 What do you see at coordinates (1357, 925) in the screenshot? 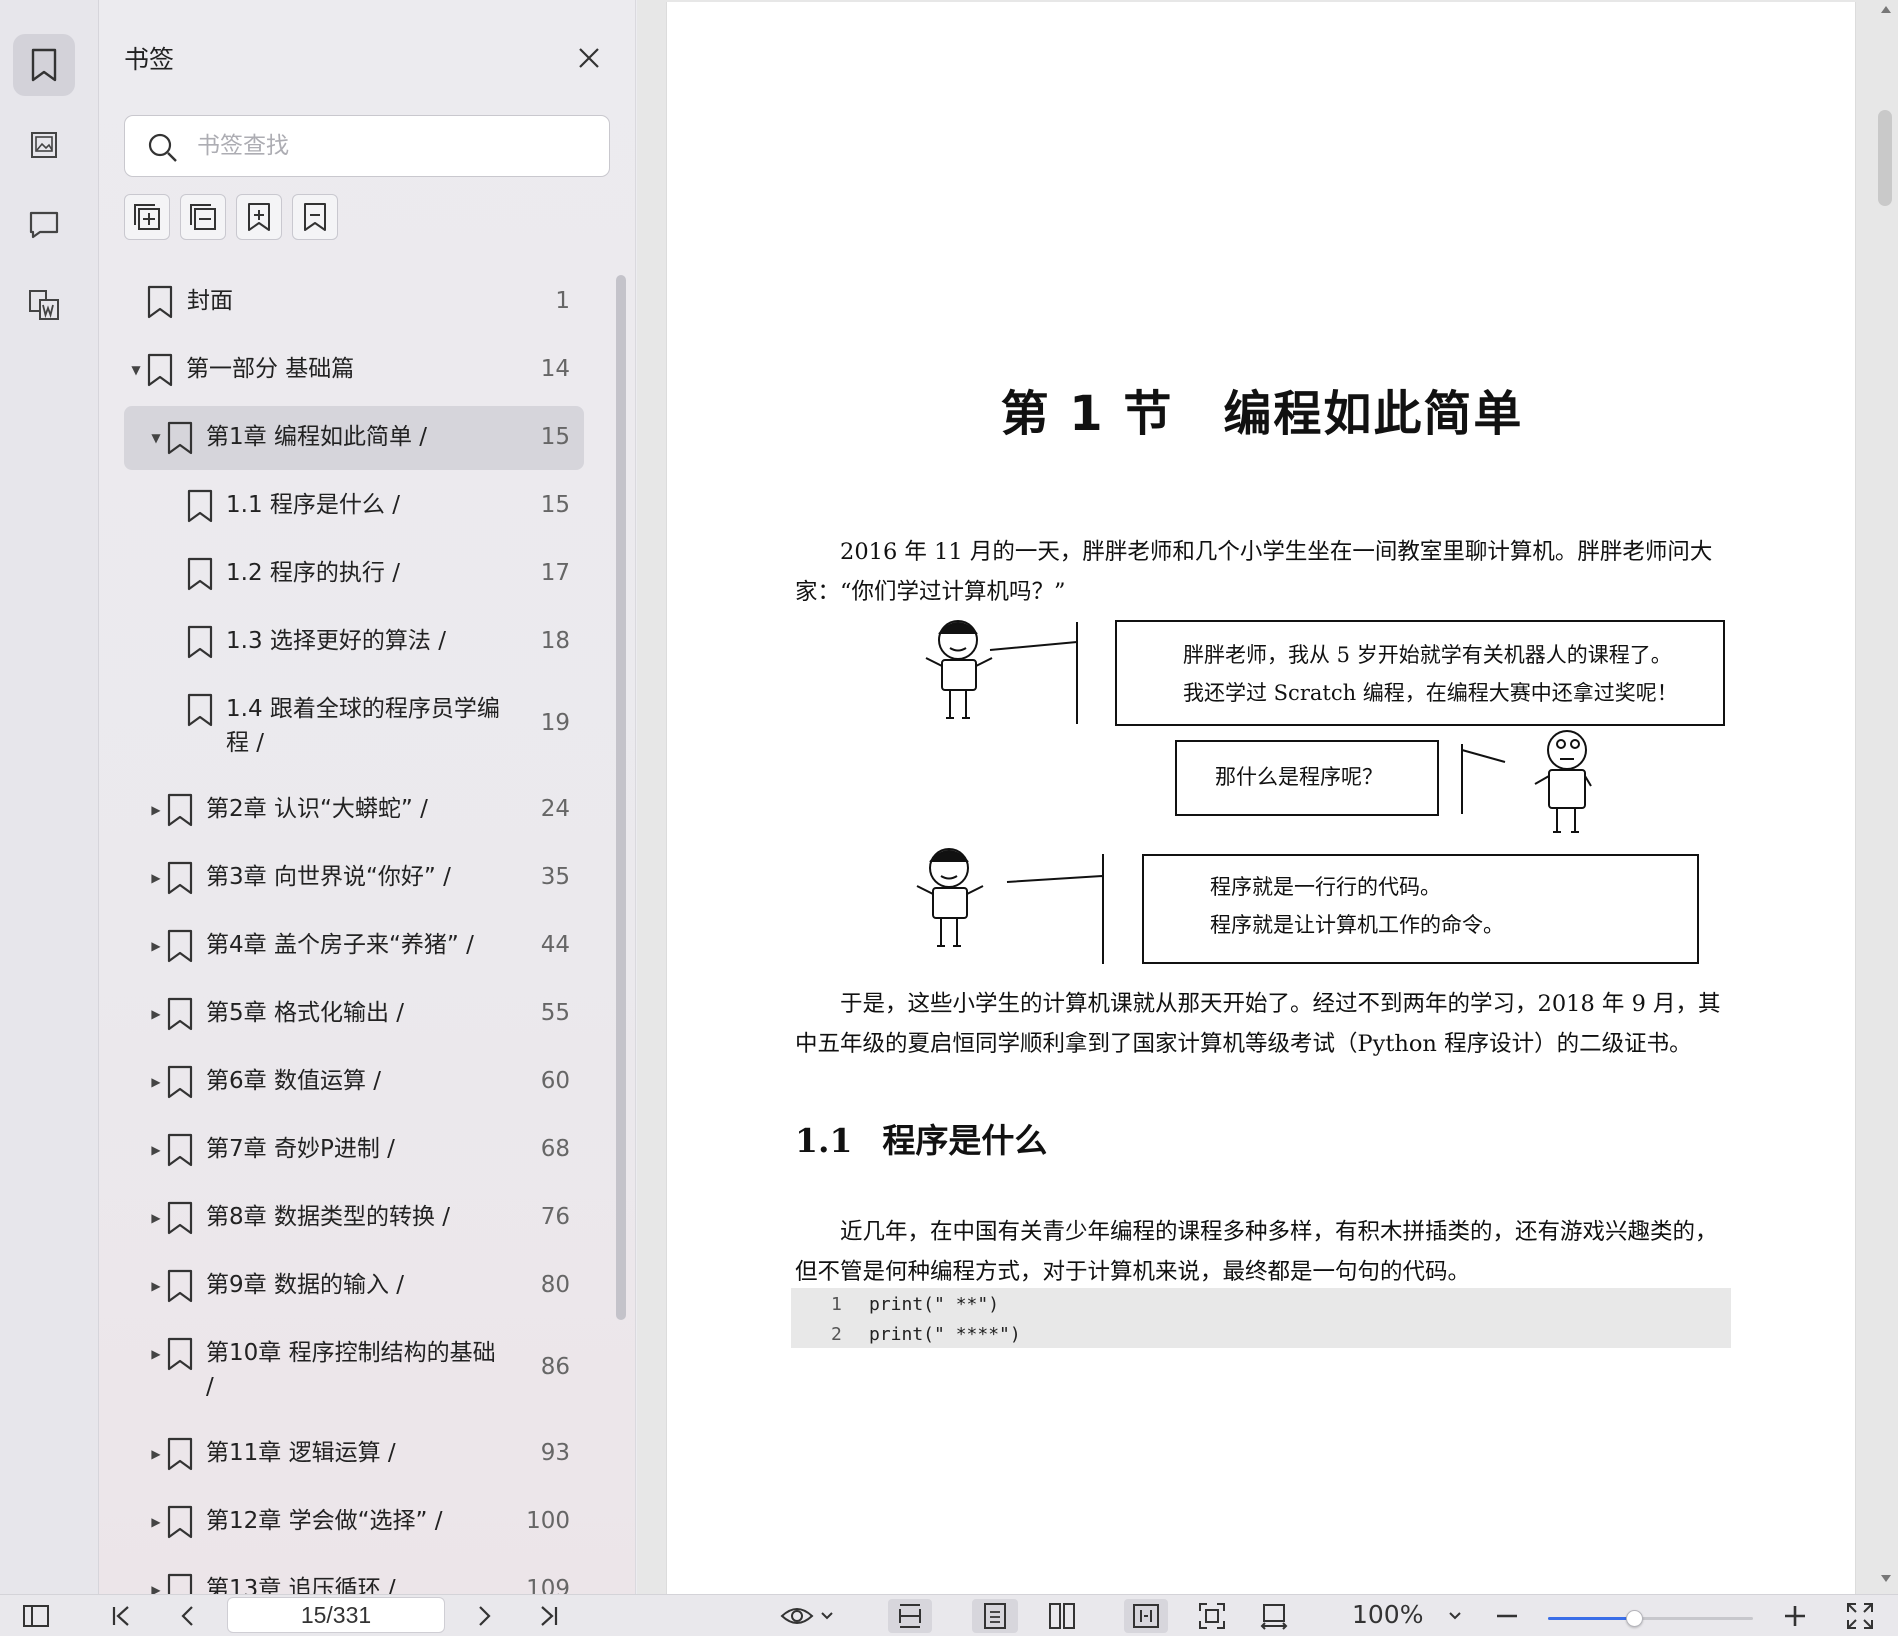
I see `speech-bubble-3-line-2: 程序就是让计算机工作的命令。` at bounding box center [1357, 925].